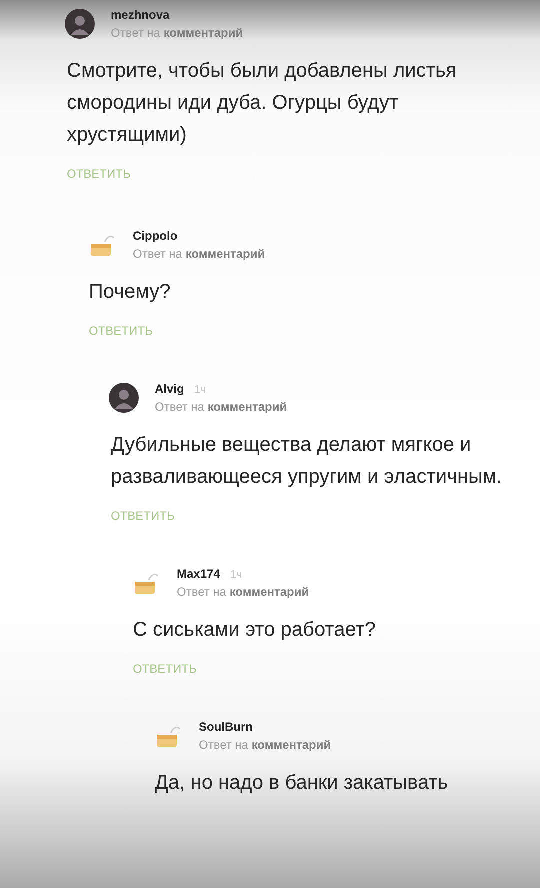  Describe the element at coordinates (169, 389) in the screenshot. I see `username: Alvig` at that location.